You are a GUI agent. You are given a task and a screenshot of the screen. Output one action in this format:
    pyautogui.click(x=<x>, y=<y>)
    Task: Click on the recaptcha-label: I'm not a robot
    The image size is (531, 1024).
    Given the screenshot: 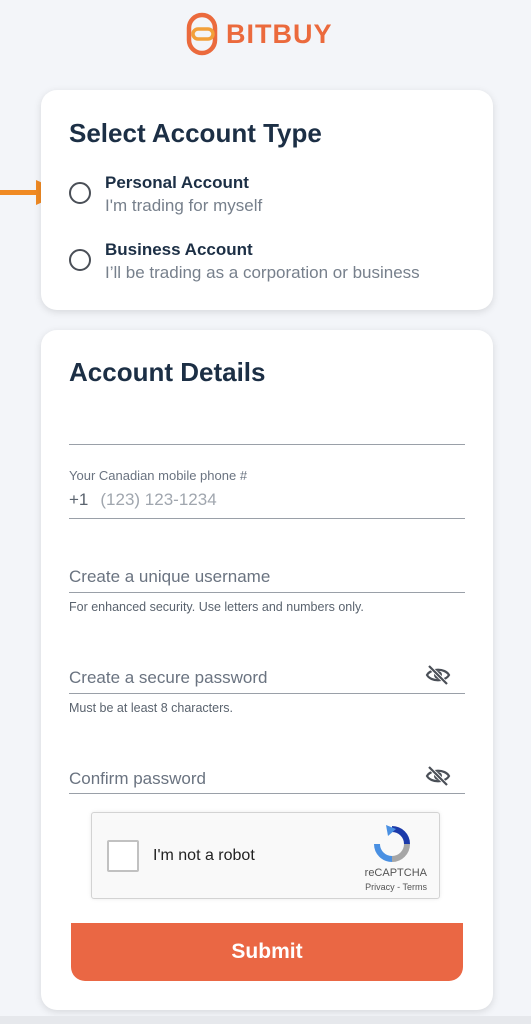 What is the action you would take?
    pyautogui.click(x=204, y=855)
    